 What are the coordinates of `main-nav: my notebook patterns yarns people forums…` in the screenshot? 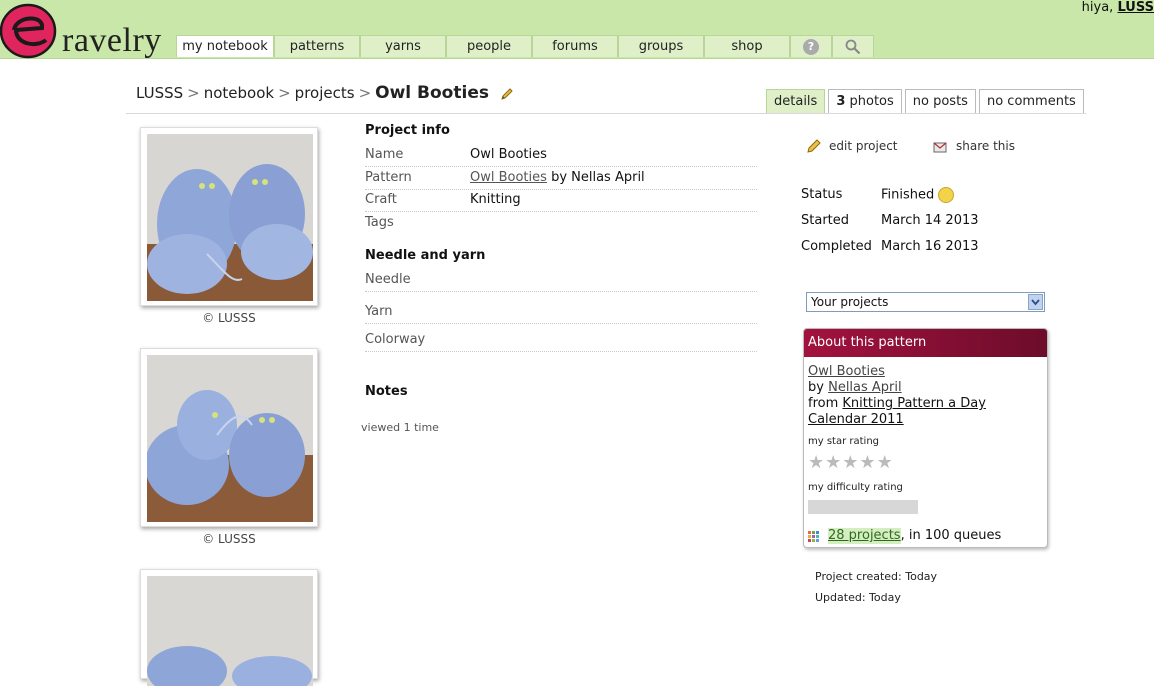 It's located at (525, 46).